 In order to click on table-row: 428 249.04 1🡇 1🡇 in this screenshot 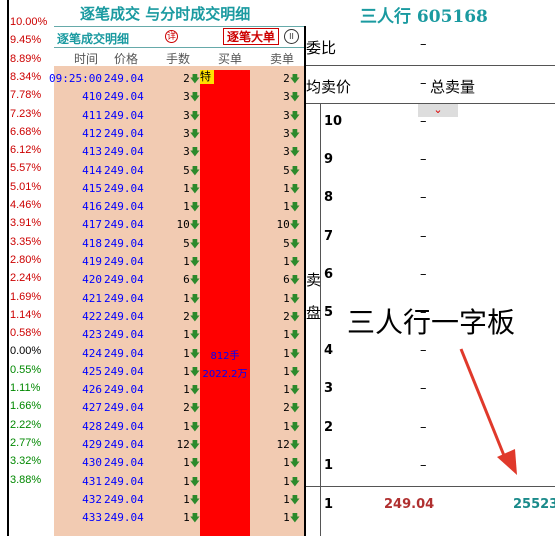, I will do `click(179, 427)`.